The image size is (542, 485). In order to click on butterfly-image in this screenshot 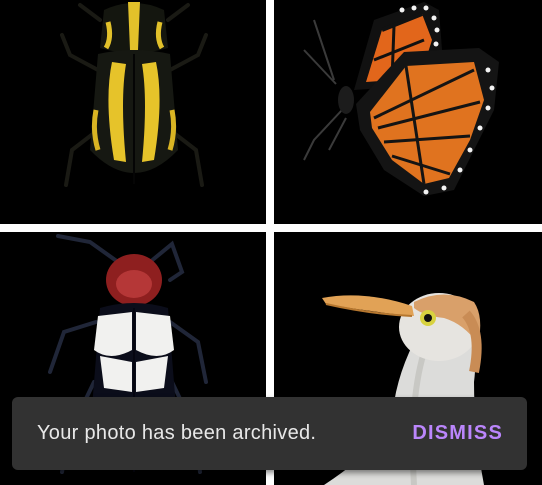, I will do `click(401, 99)`.